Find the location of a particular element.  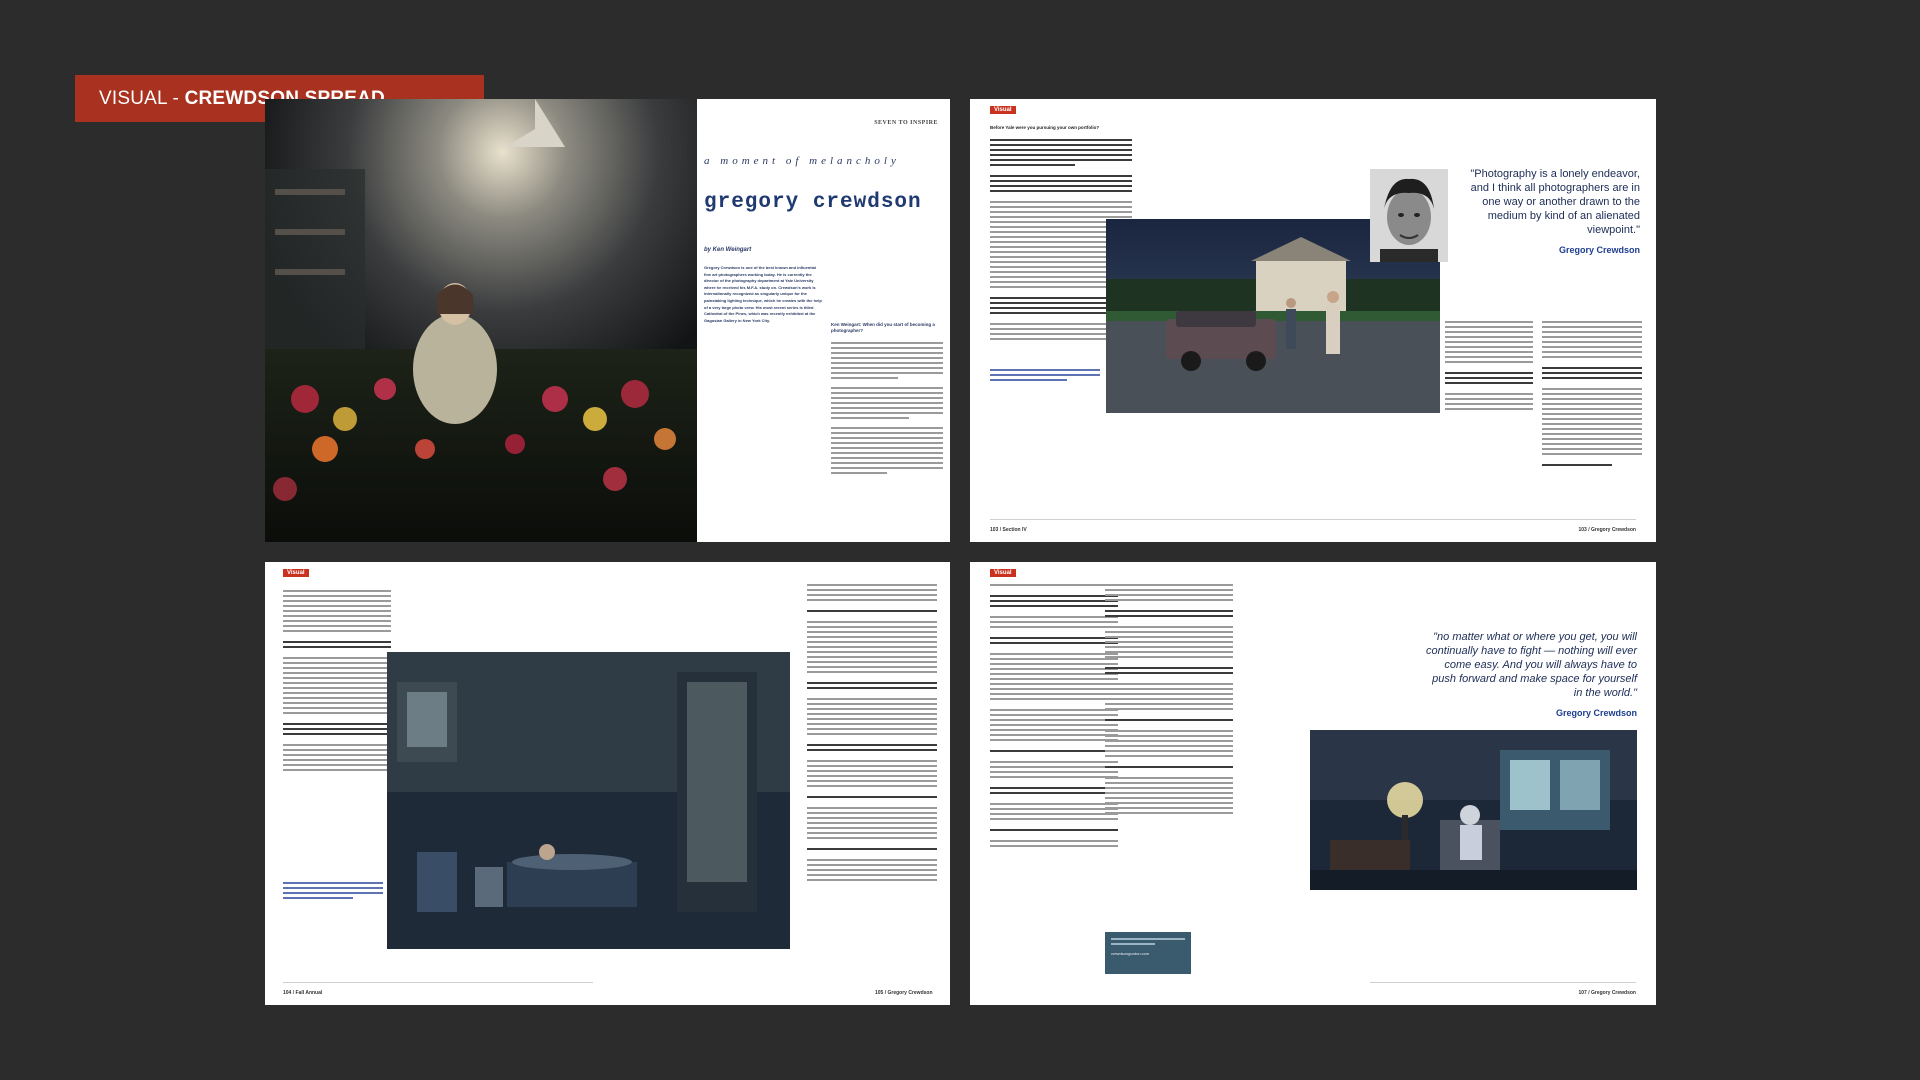

spread-2-section-tag: Visual is located at coordinates (1003, 110).